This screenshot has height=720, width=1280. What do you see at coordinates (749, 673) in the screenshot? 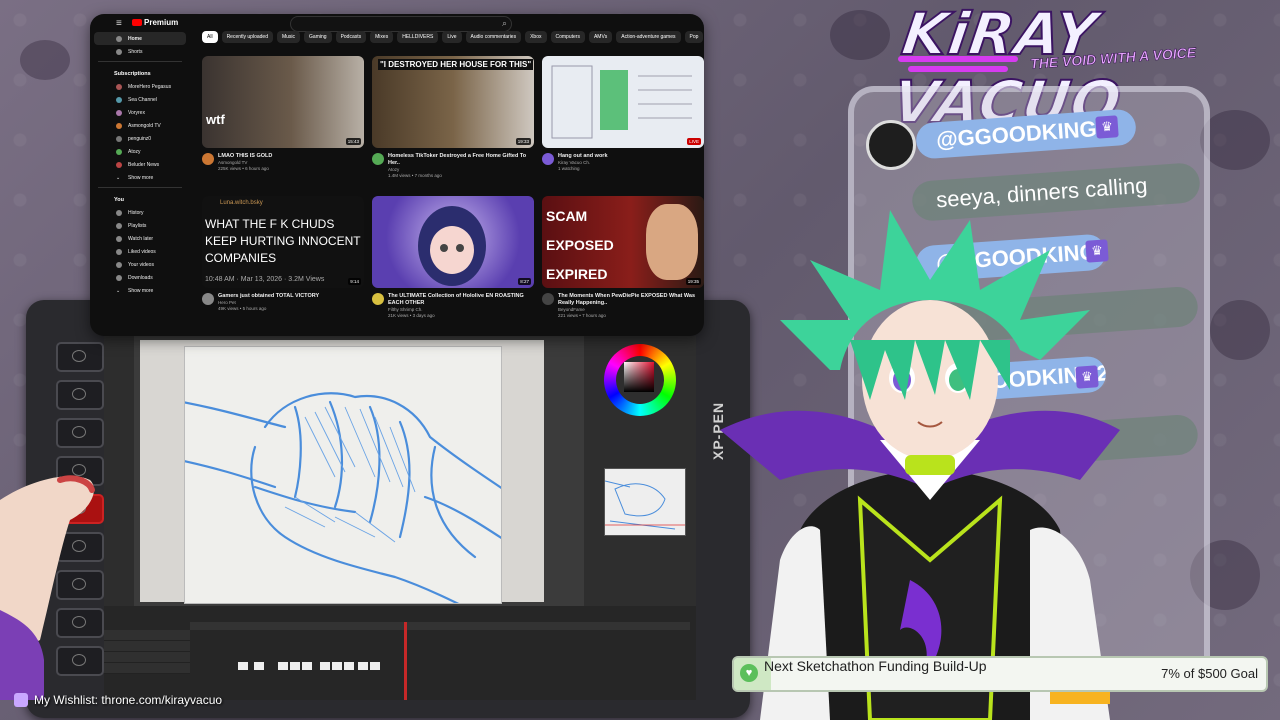
I see `heart-icon: ♥` at bounding box center [749, 673].